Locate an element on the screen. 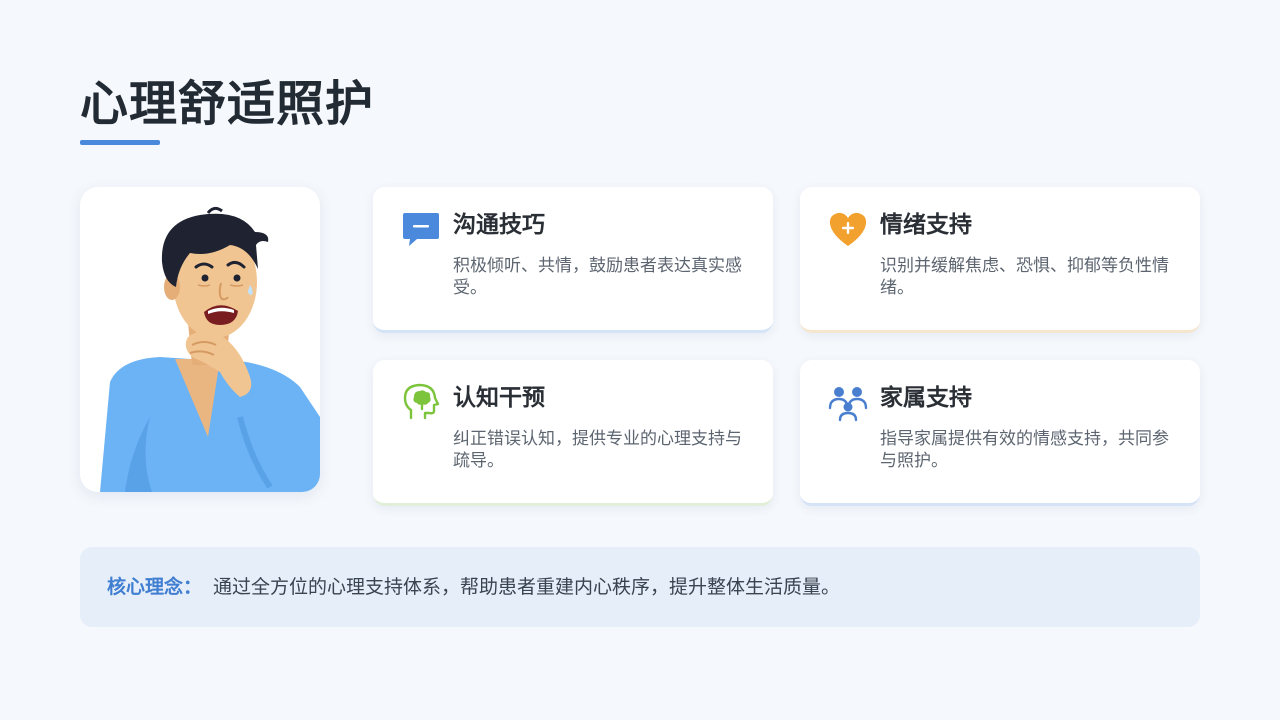  title-underline is located at coordinates (120, 142).